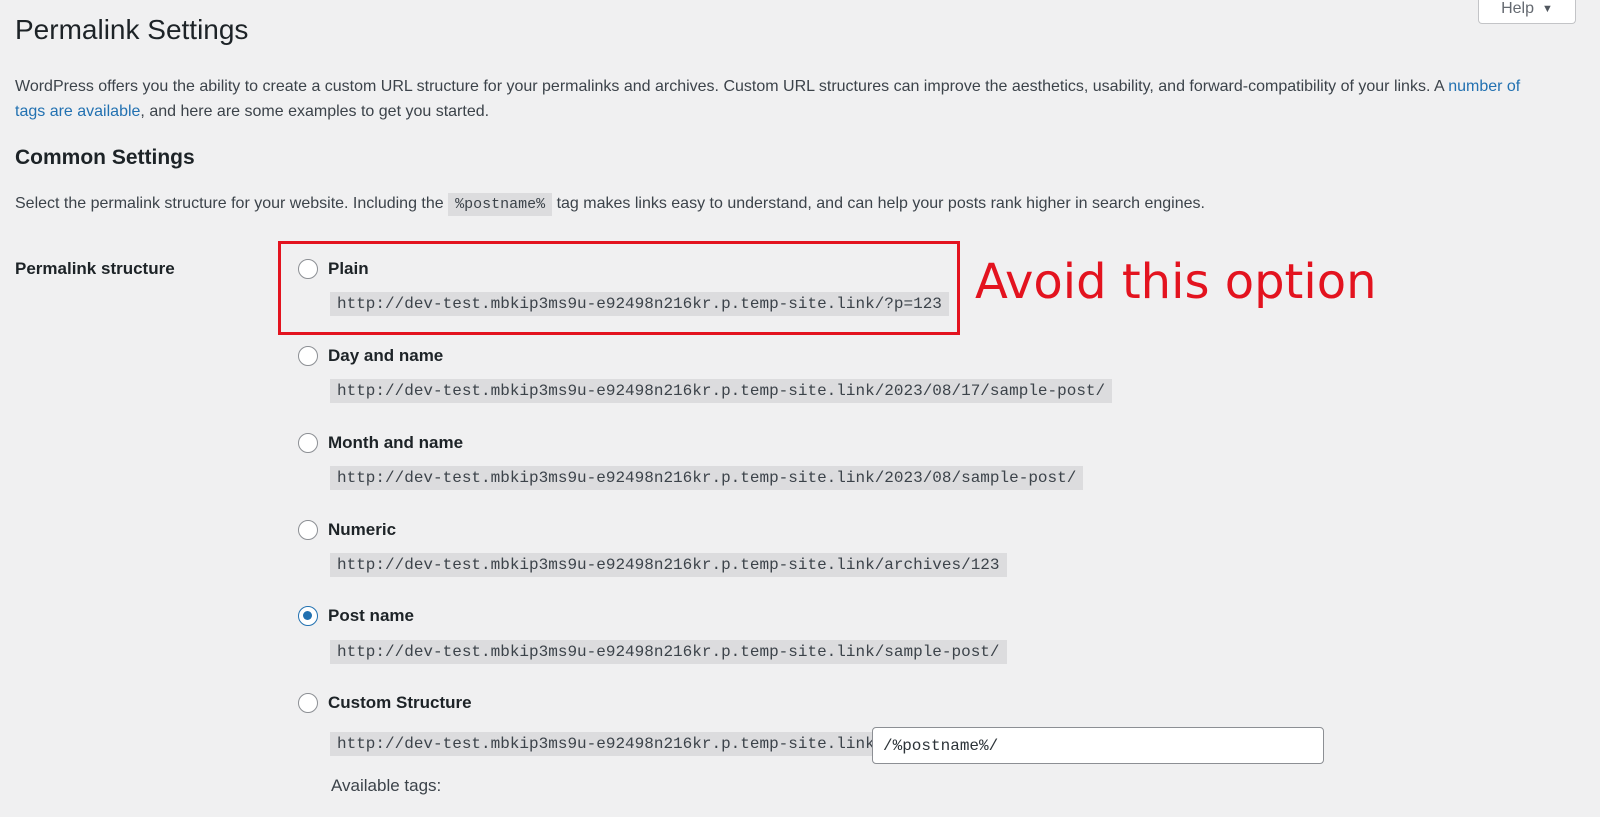  I want to click on option-label-day-and-name: Day and name, so click(386, 355).